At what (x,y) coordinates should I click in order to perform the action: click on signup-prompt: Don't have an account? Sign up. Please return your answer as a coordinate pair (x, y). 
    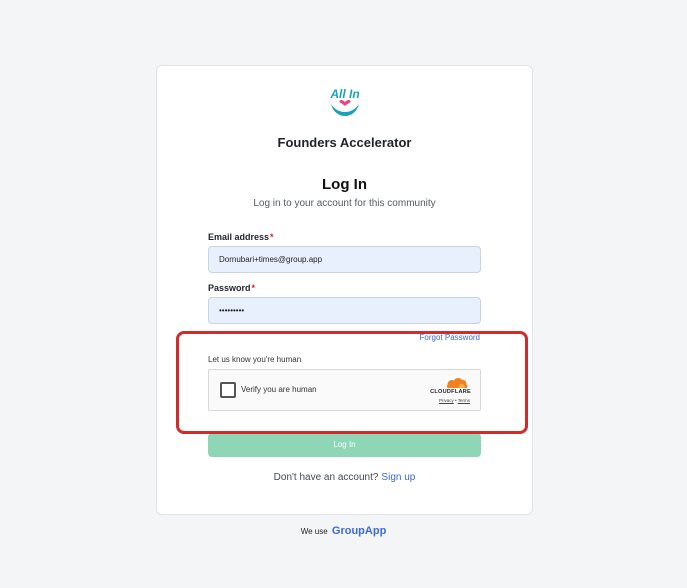
    Looking at the image, I should click on (344, 477).